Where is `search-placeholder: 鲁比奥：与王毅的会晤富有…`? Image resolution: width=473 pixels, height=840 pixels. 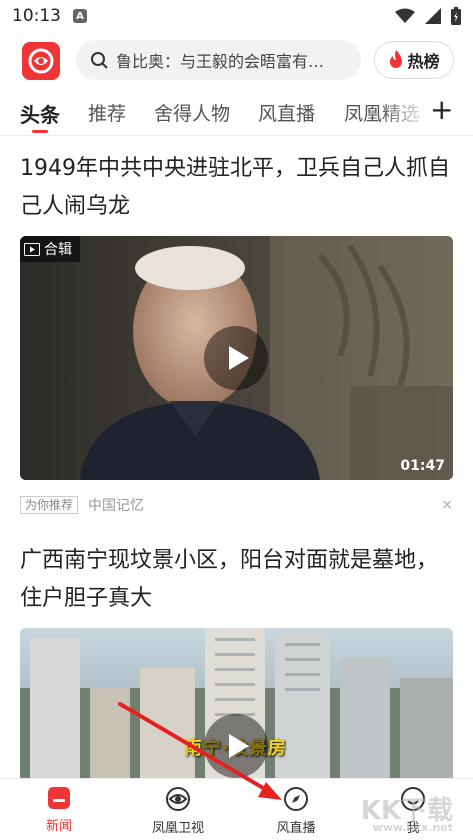
search-placeholder: 鲁比奥：与王毅的会晤富有… is located at coordinates (220, 61).